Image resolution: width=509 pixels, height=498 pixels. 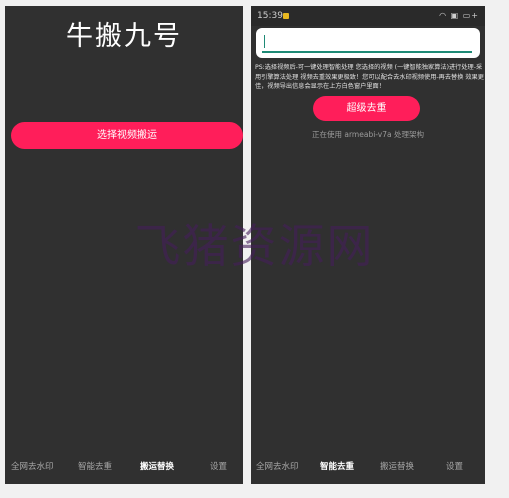 I want to click on super-dedup-button: 超级去重, so click(x=366, y=108).